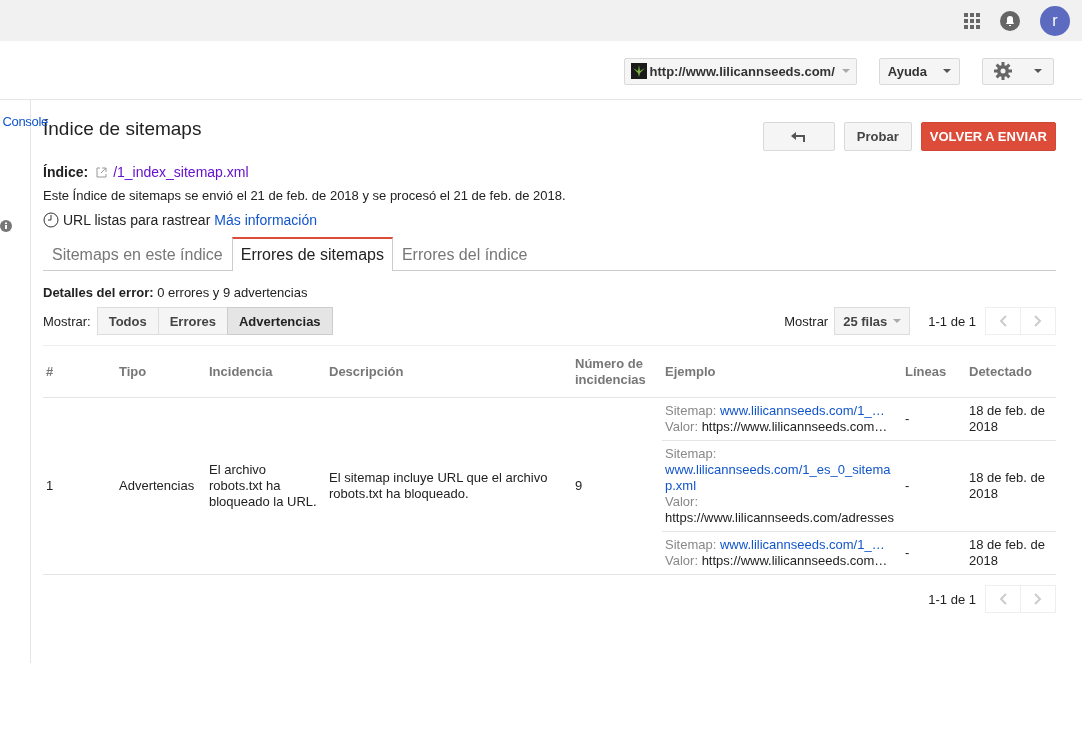  What do you see at coordinates (740, 71) in the screenshot?
I see `site-selector: http://www.lilicannseeds.com/` at bounding box center [740, 71].